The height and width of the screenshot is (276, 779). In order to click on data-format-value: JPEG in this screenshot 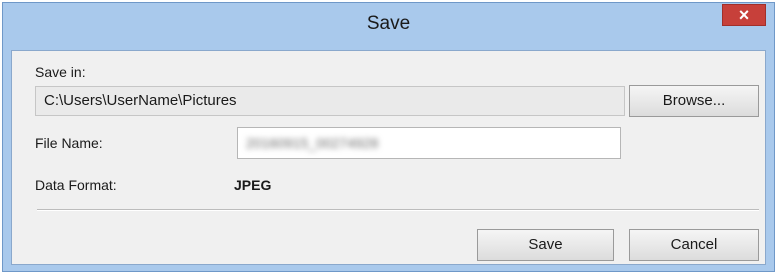, I will do `click(253, 185)`.